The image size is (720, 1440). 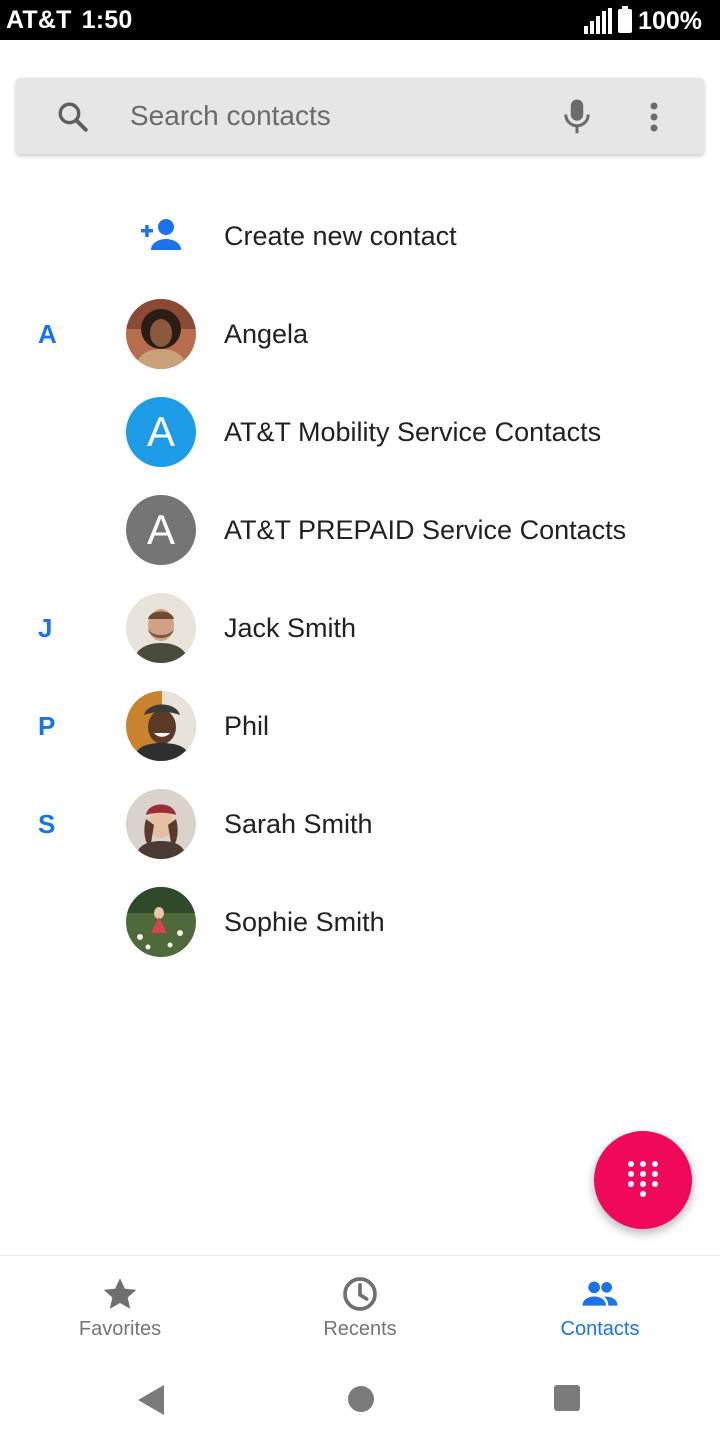 What do you see at coordinates (625, 19) in the screenshot?
I see `battery-icon` at bounding box center [625, 19].